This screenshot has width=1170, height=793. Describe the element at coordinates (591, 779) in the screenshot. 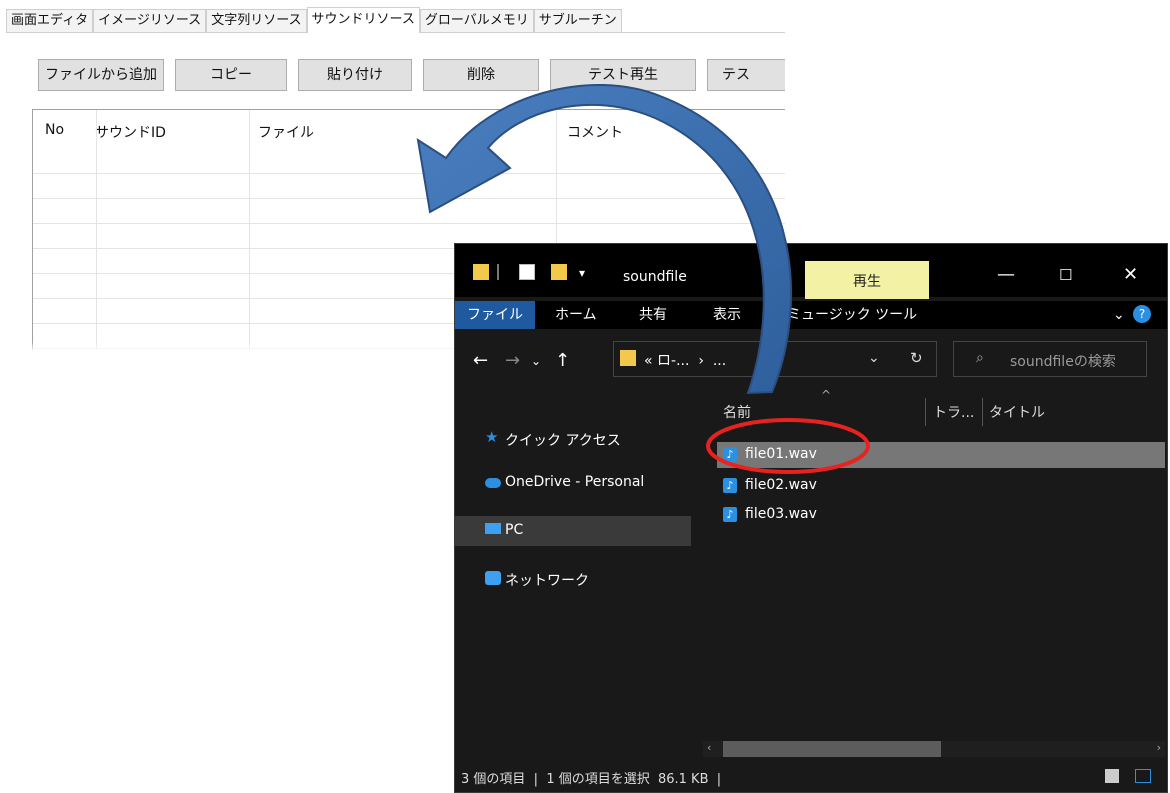

I see `status-text: 3 個の項目 | 1 個の項目を選択 86.1 KB |` at that location.